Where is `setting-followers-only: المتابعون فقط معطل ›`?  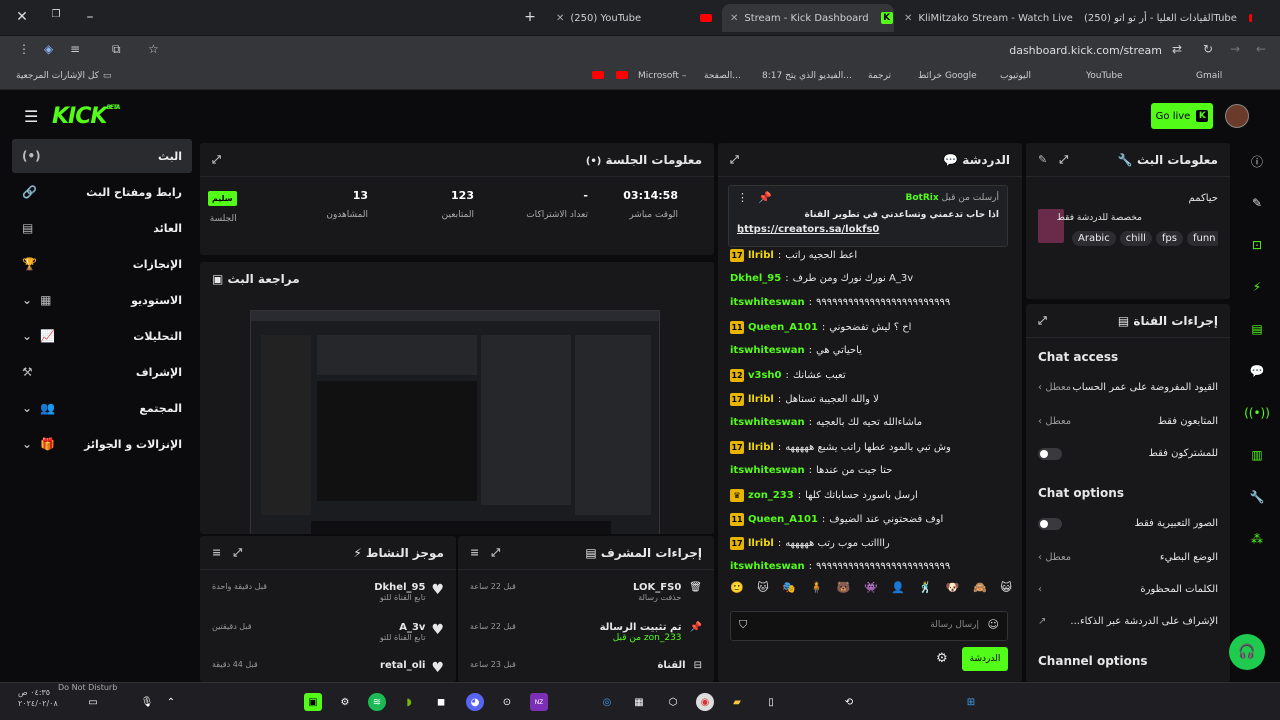
setting-followers-only: المتابعون فقط معطل › is located at coordinates (1128, 421).